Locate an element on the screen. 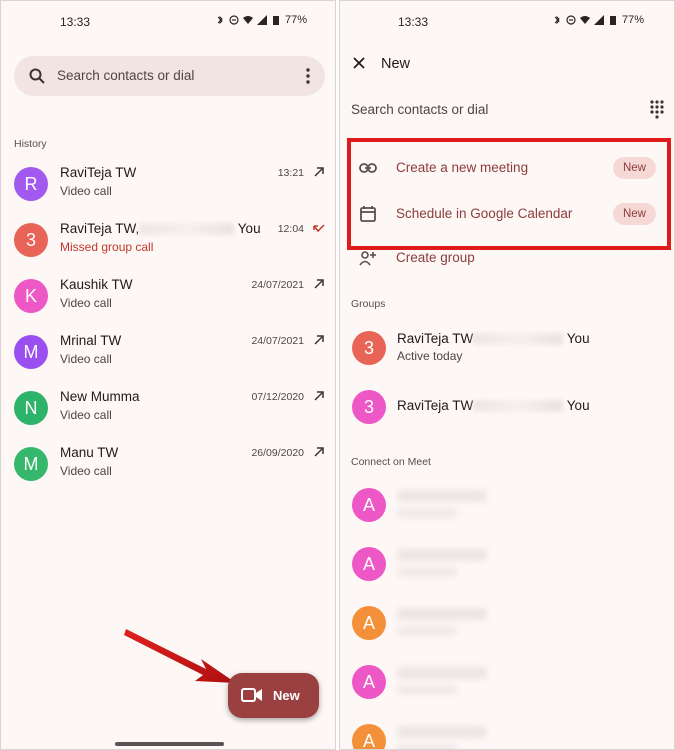  call-time: 12:04 is located at coordinates (290, 229).